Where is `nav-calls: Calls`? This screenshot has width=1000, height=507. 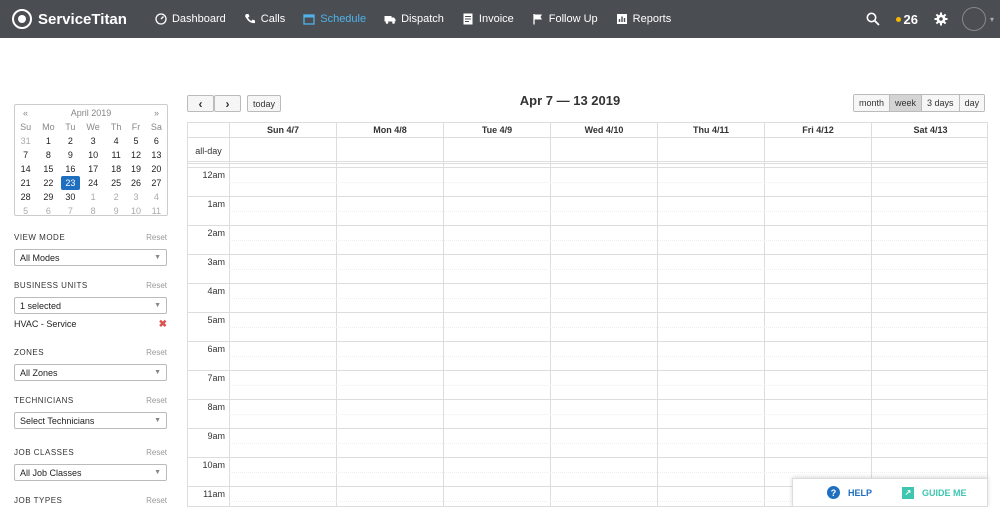
nav-calls: Calls is located at coordinates (264, 19).